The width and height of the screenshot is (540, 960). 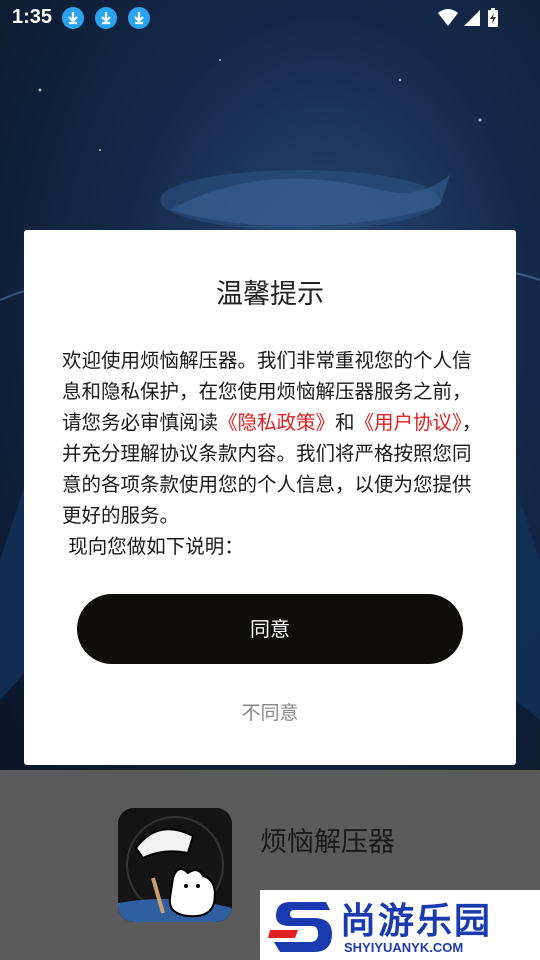 What do you see at coordinates (270, 18) in the screenshot?
I see `status-bar: 1:35` at bounding box center [270, 18].